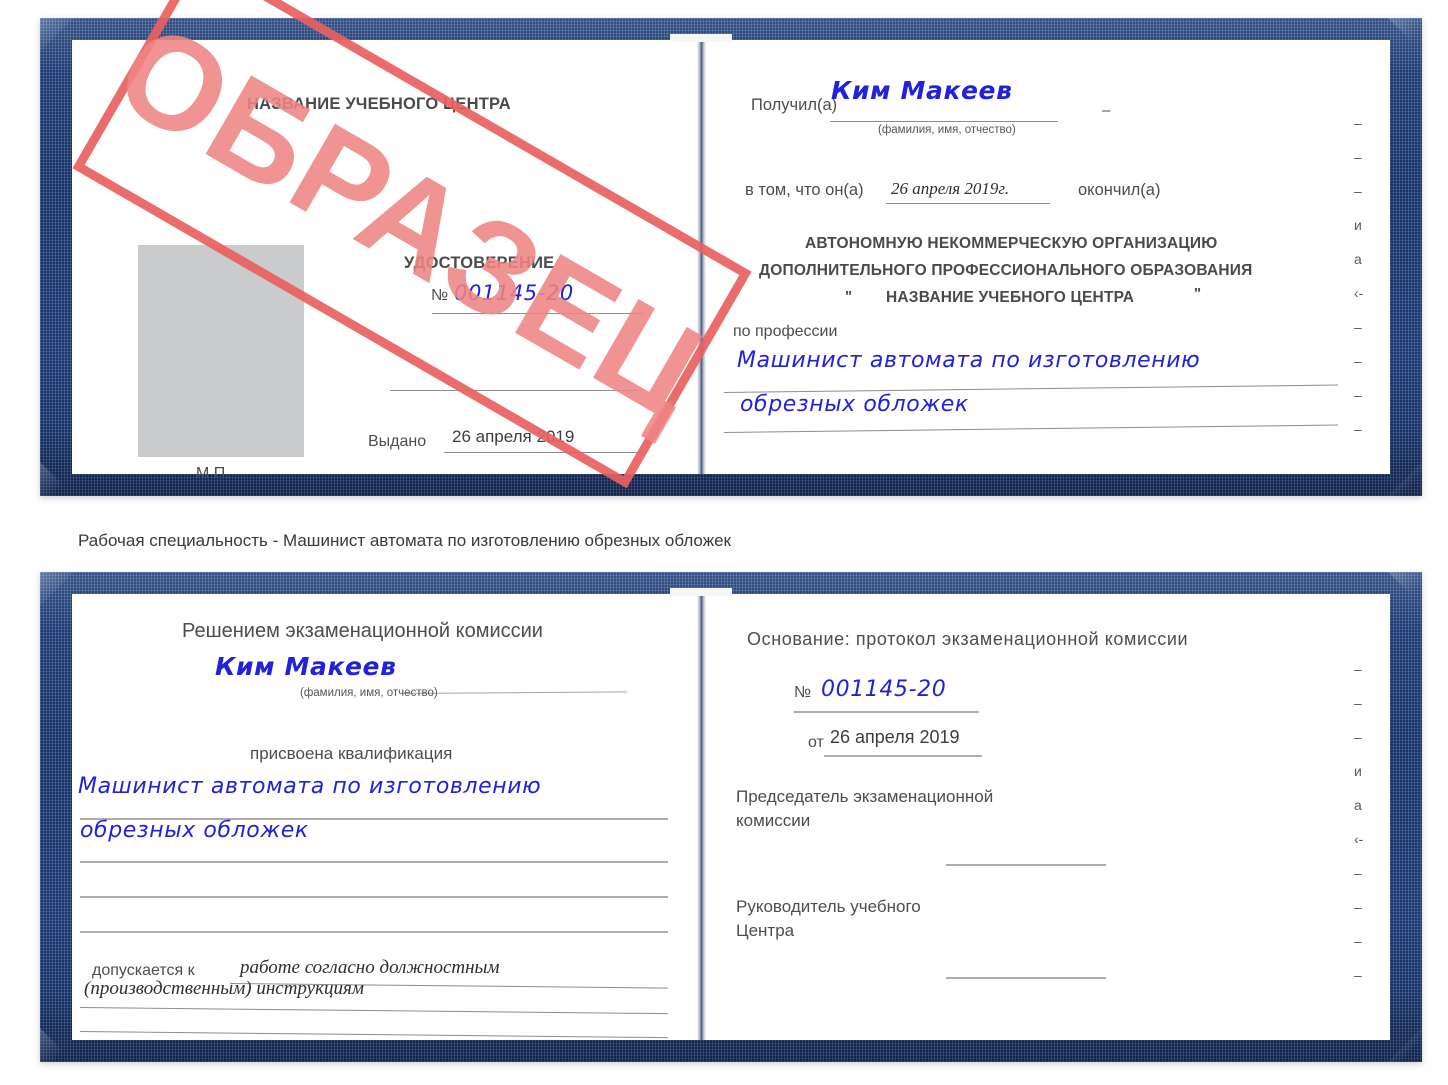  I want to click on protocol-number-value: 001145-20, so click(884, 689).